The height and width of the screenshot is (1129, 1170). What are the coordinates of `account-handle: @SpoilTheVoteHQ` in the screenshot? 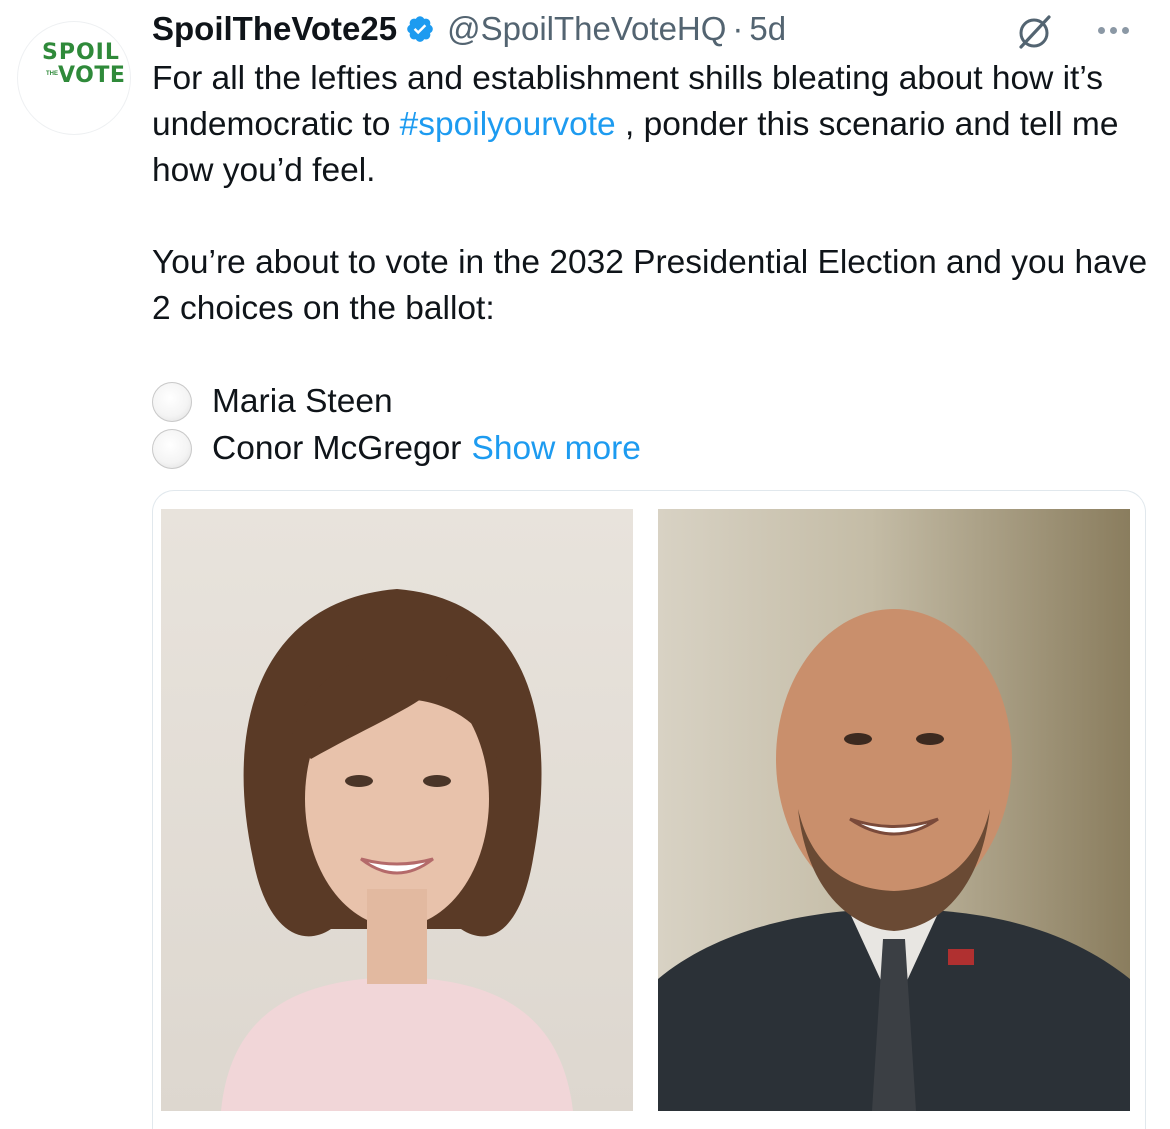 It's located at (586, 29).